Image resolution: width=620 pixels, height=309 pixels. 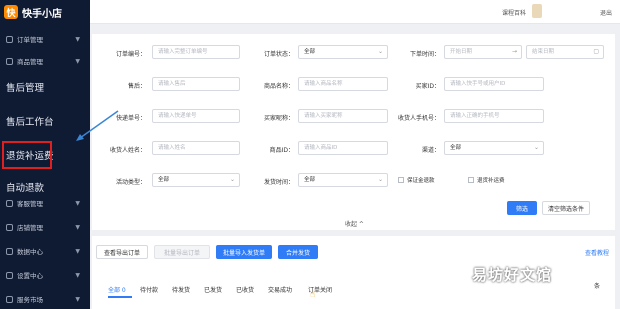 I want to click on partial-text: 条, so click(x=597, y=286).